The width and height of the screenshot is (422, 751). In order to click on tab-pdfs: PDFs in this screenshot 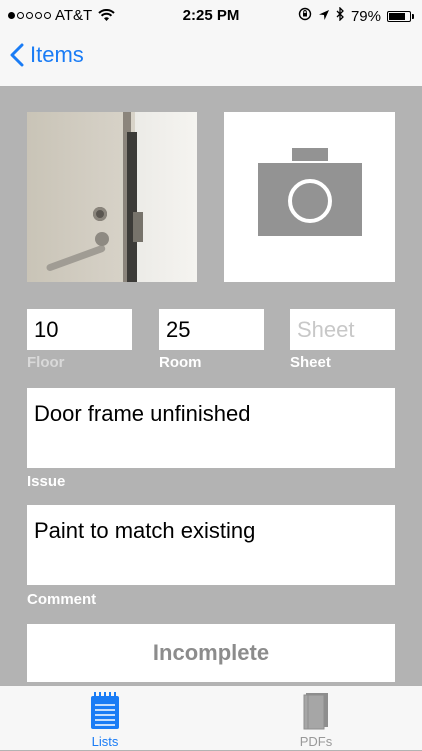, I will do `click(316, 718)`.